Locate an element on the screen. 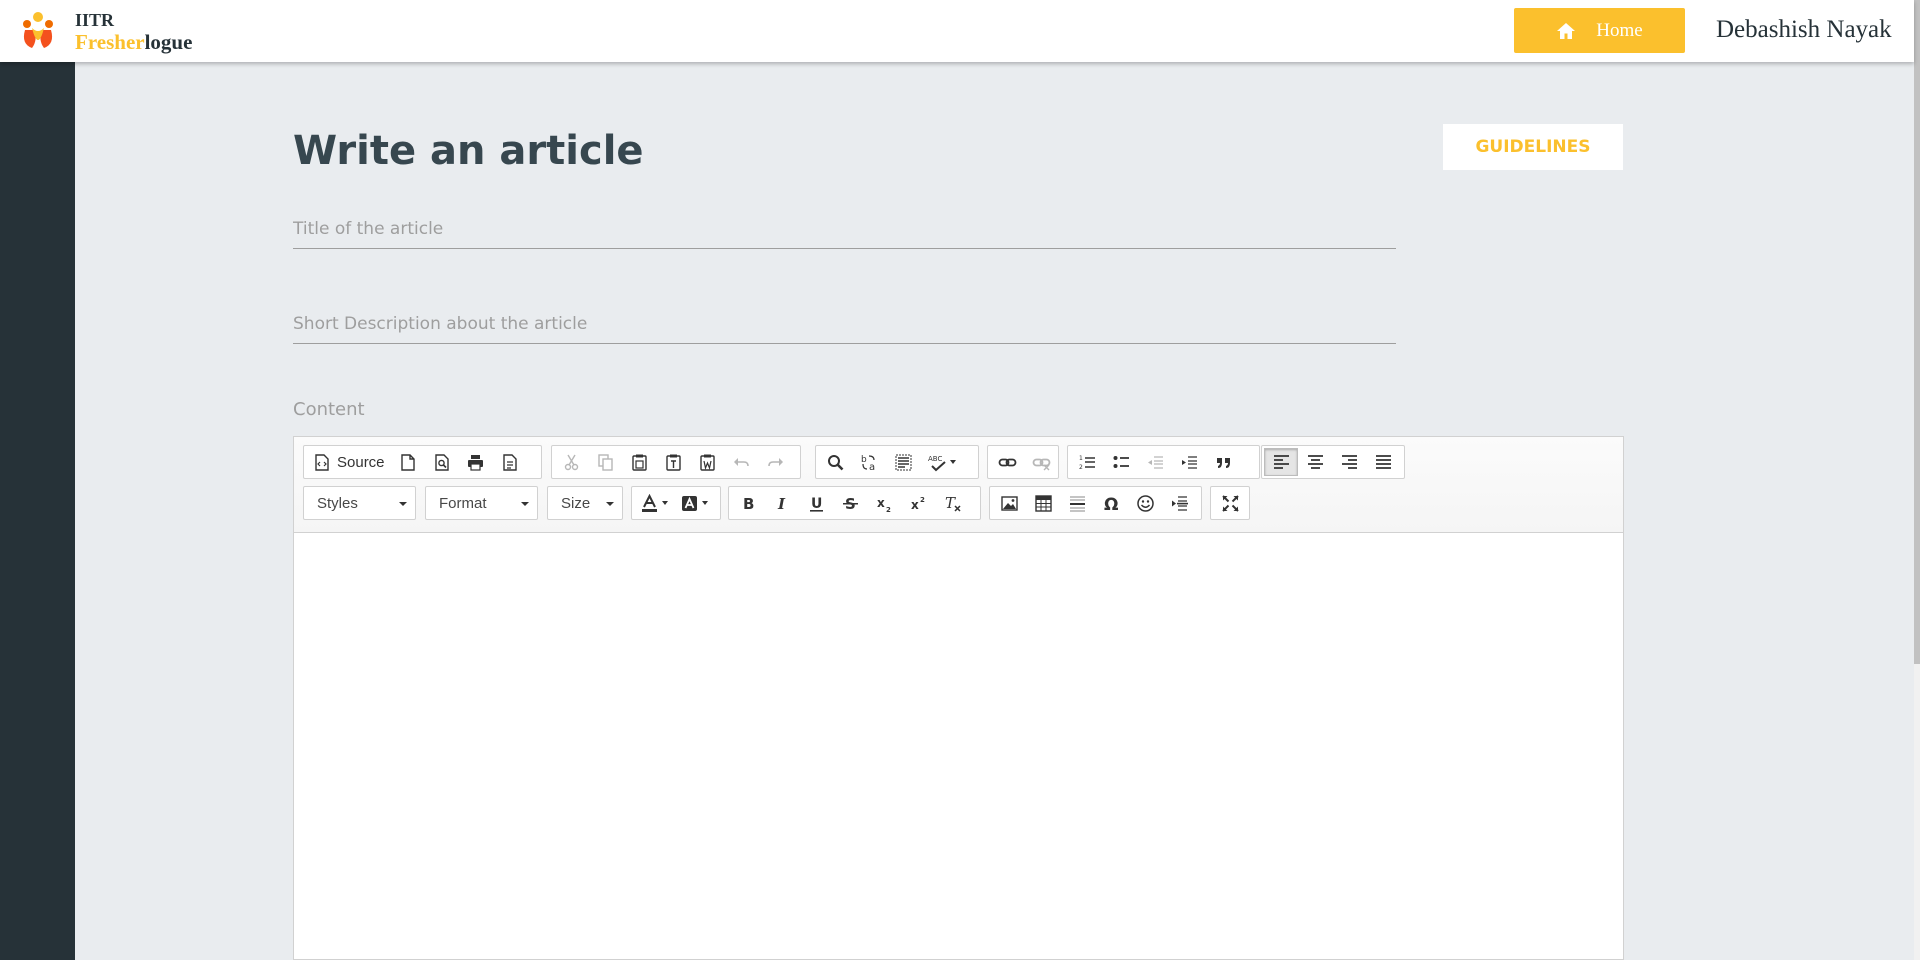 The height and width of the screenshot is (960, 1920). undo-icon is located at coordinates (741, 461).